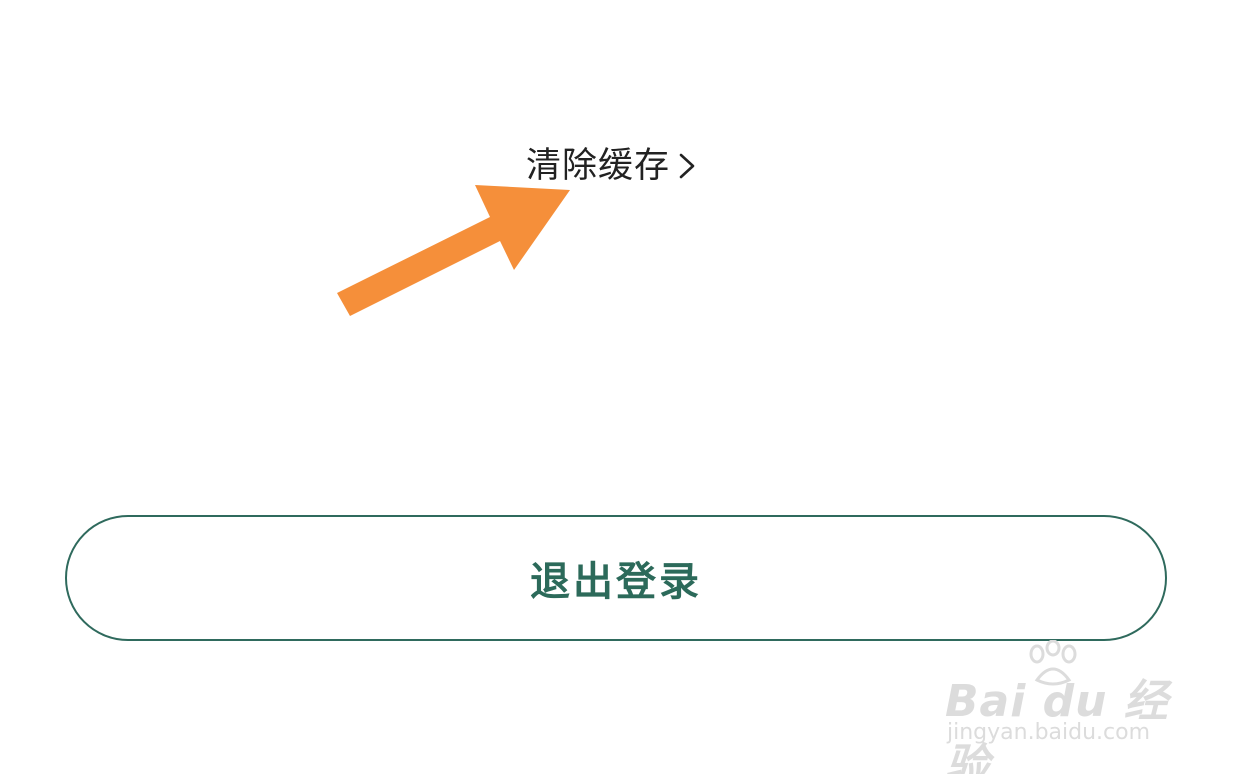  What do you see at coordinates (598, 165) in the screenshot?
I see `clear-cache-label: 清除缓存` at bounding box center [598, 165].